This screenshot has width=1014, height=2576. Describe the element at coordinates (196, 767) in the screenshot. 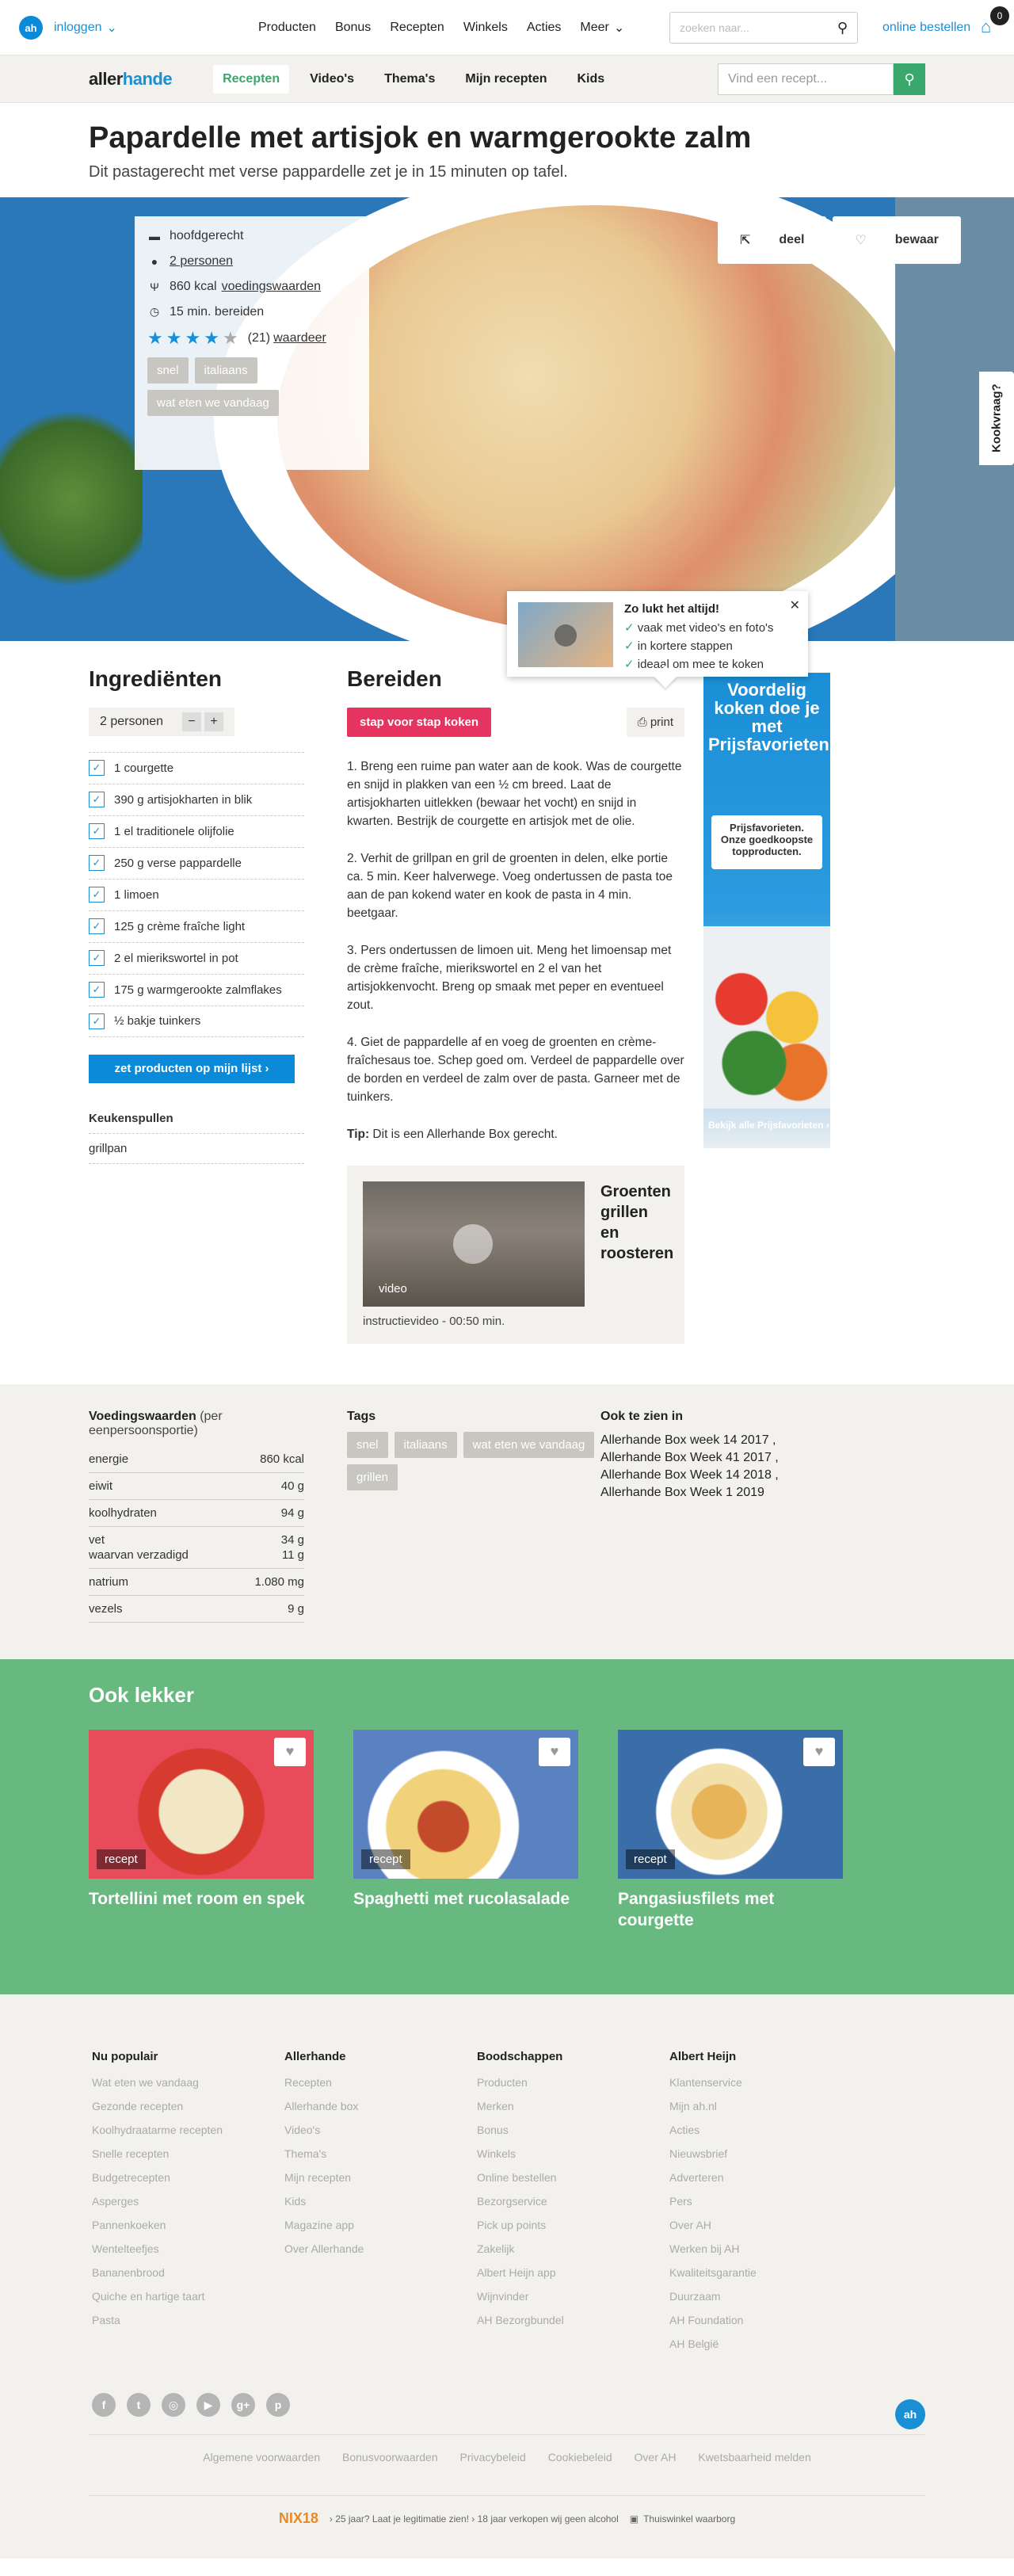

I see `ingredient-row: ✓ 1 courgette` at that location.